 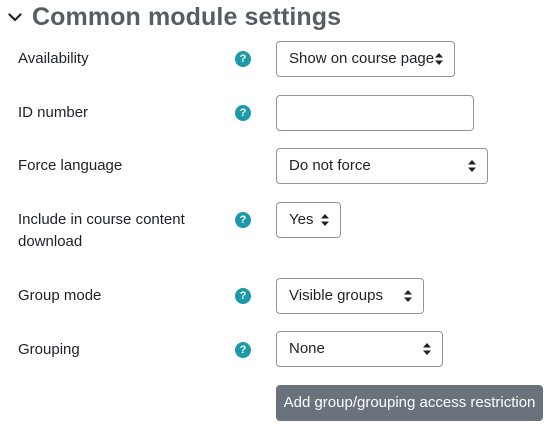 I want to click on idnumber-input, so click(x=375, y=113).